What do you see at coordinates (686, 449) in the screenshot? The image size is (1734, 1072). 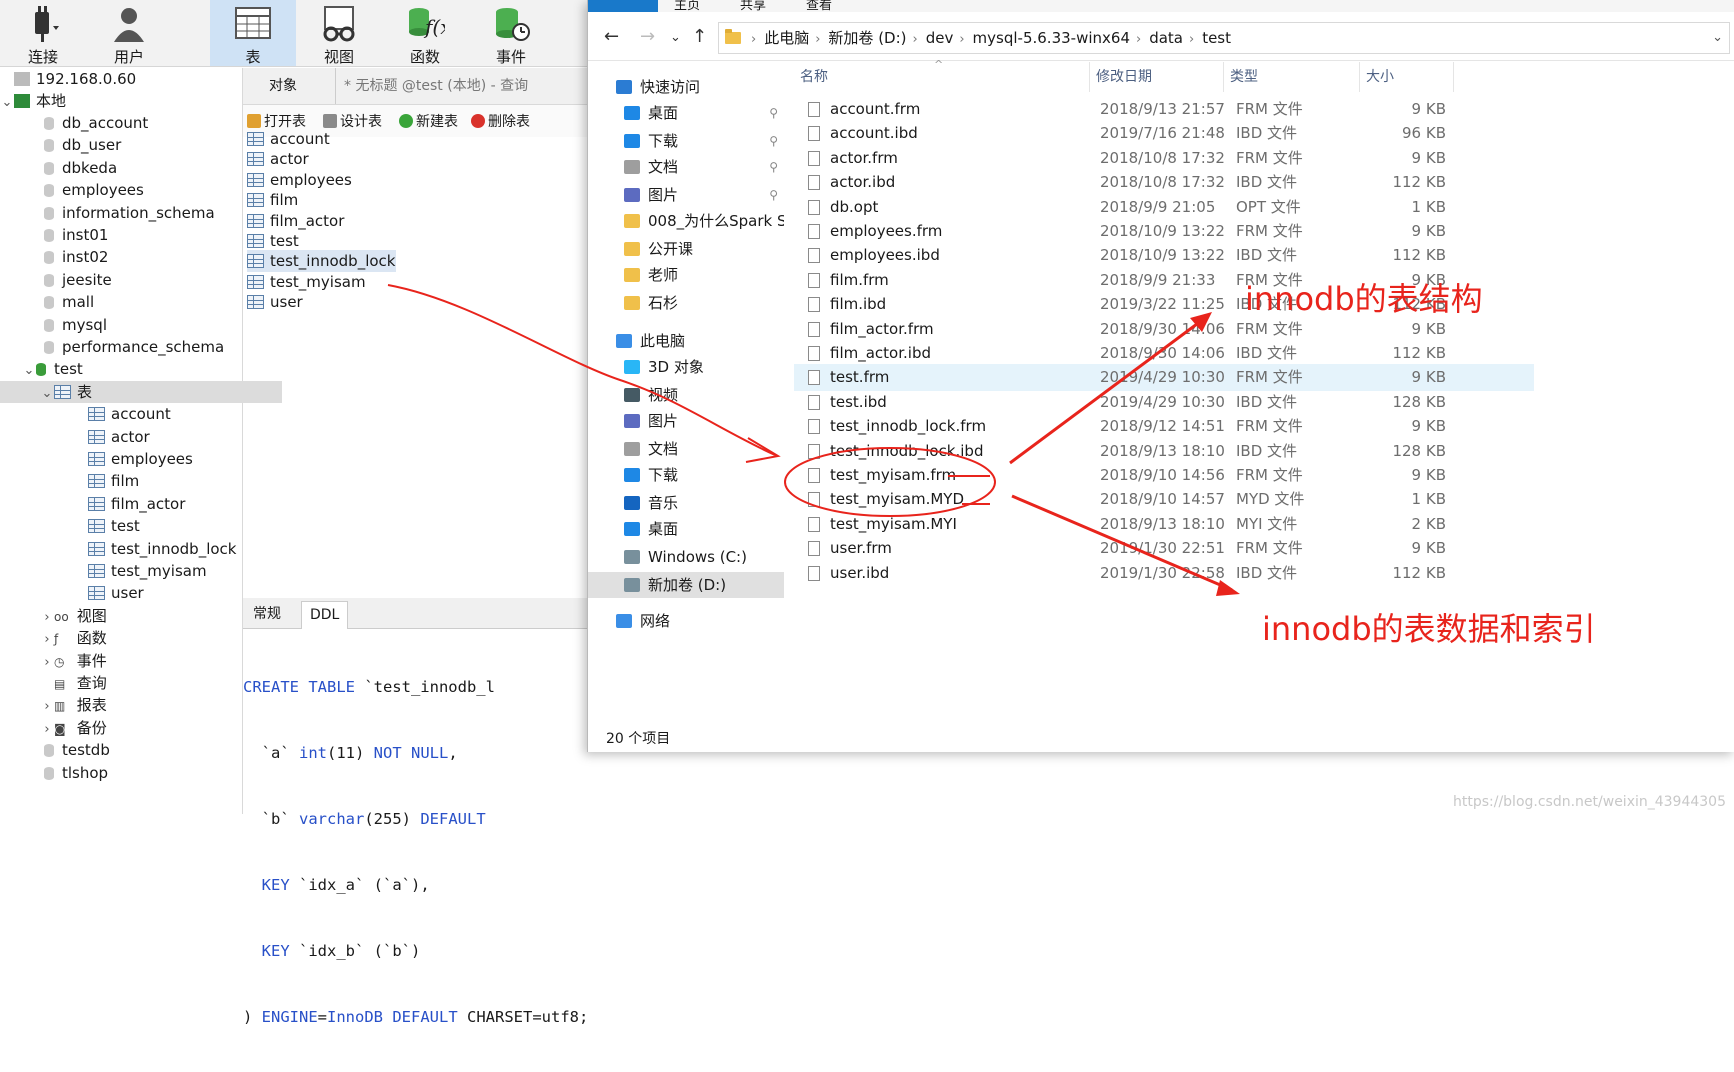 I see `nav-item-13: 文档` at bounding box center [686, 449].